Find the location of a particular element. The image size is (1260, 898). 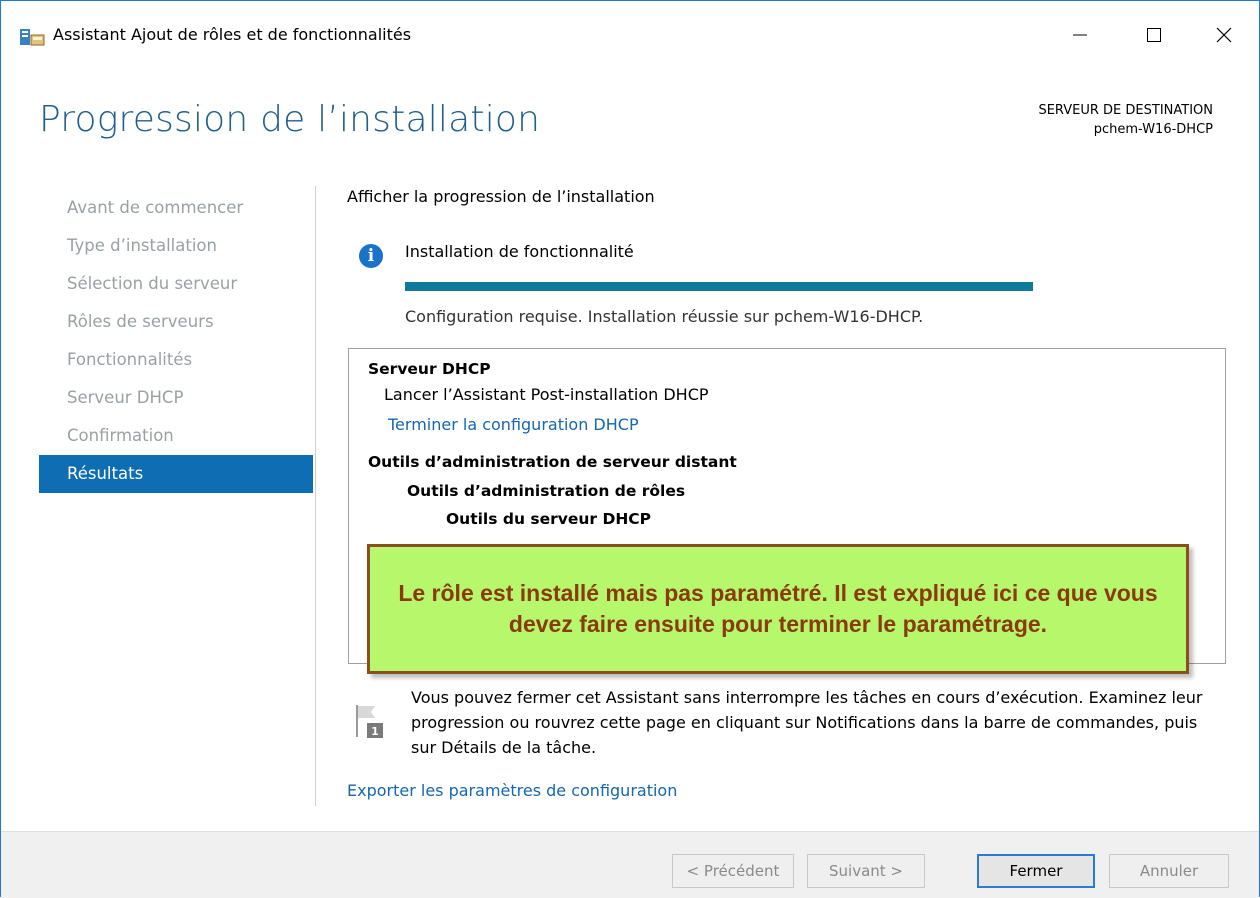

close-icon is located at coordinates (1224, 35).